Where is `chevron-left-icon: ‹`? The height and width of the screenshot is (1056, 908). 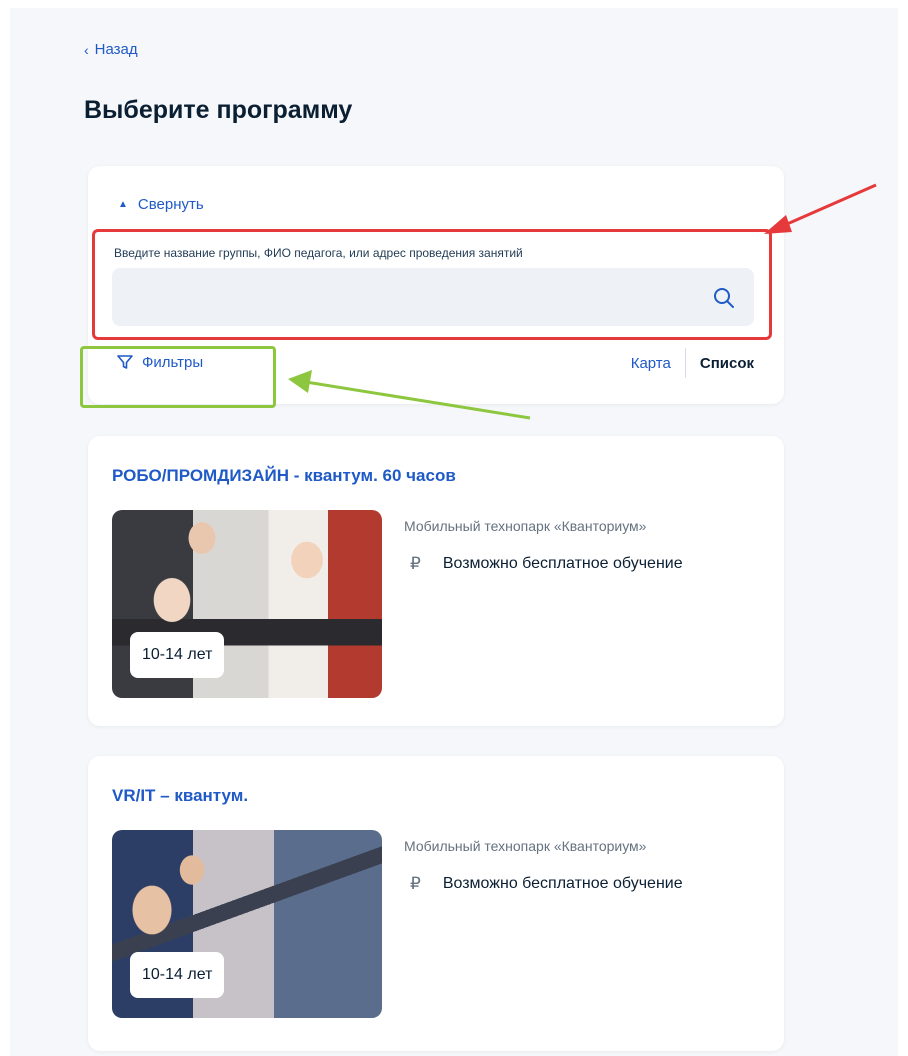 chevron-left-icon: ‹ is located at coordinates (86, 49).